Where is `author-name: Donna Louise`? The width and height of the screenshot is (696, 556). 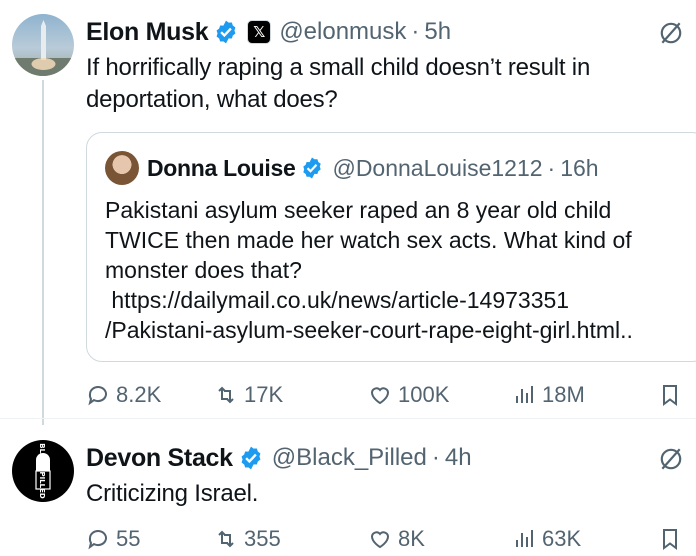
author-name: Donna Louise is located at coordinates (221, 168).